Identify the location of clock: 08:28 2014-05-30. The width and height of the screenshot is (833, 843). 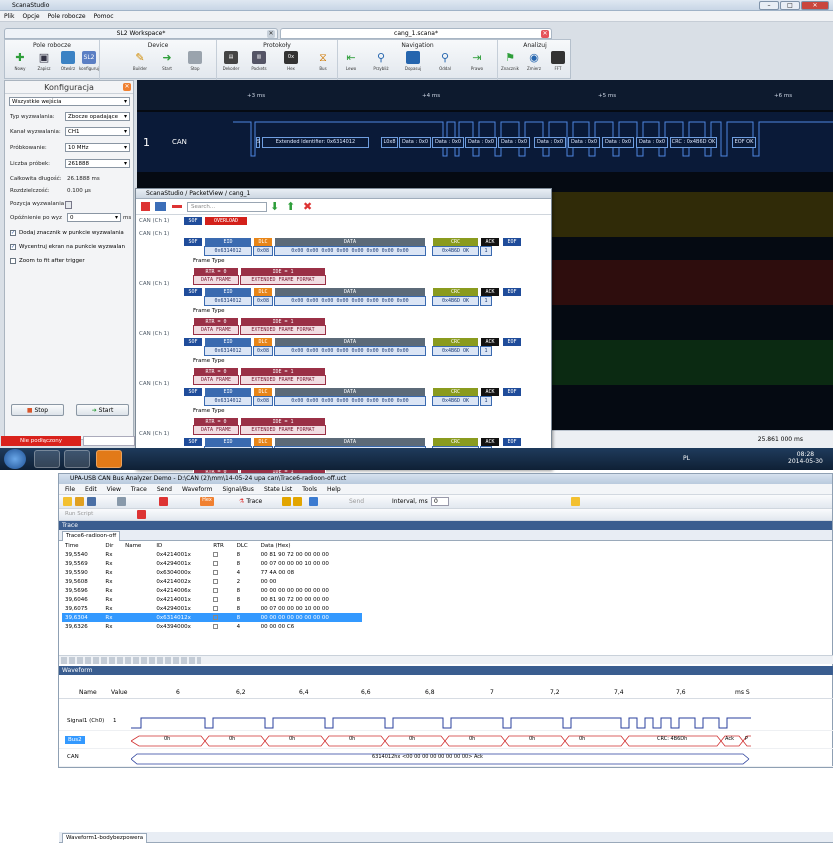
(805, 458).